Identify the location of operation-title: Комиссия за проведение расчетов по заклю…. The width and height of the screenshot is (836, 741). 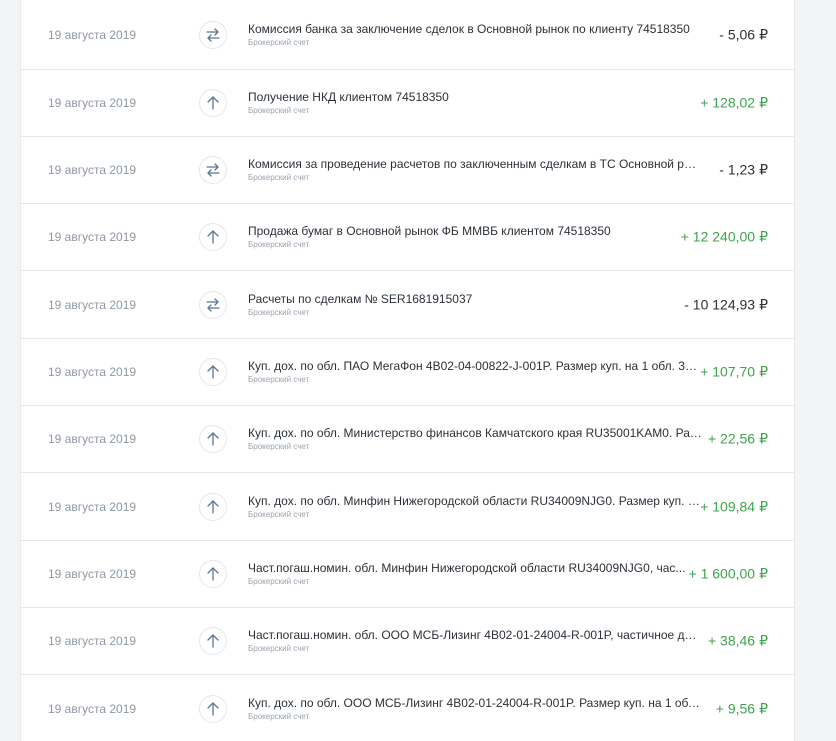
(475, 164).